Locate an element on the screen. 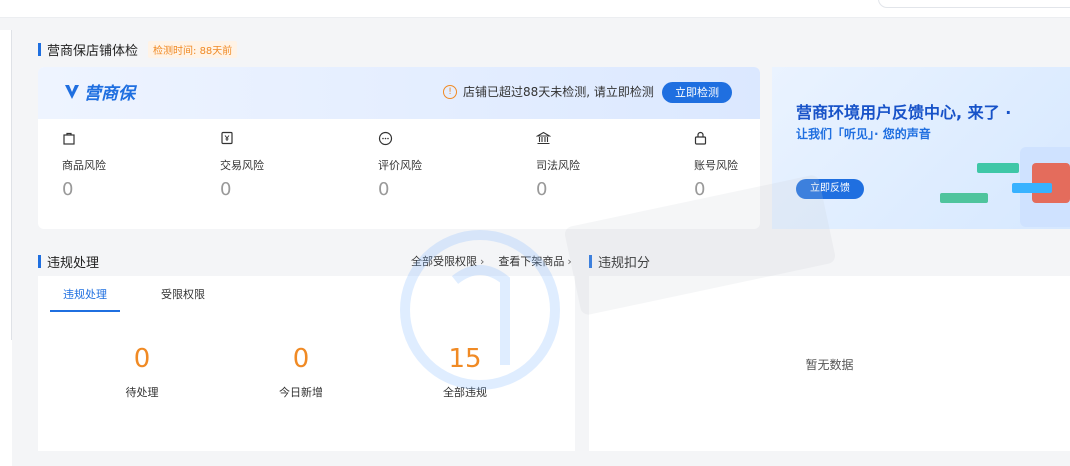  risk-item-review: 评价风险 0 is located at coordinates (438, 163).